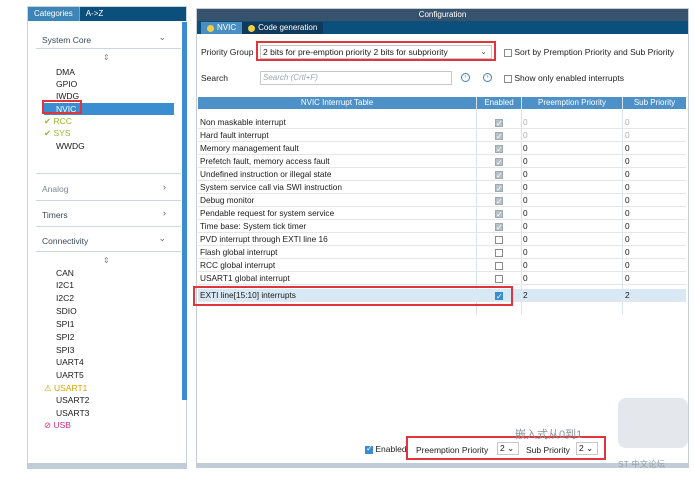  Describe the element at coordinates (65, 298) in the screenshot. I see `item-i2c2: I2C2` at that location.